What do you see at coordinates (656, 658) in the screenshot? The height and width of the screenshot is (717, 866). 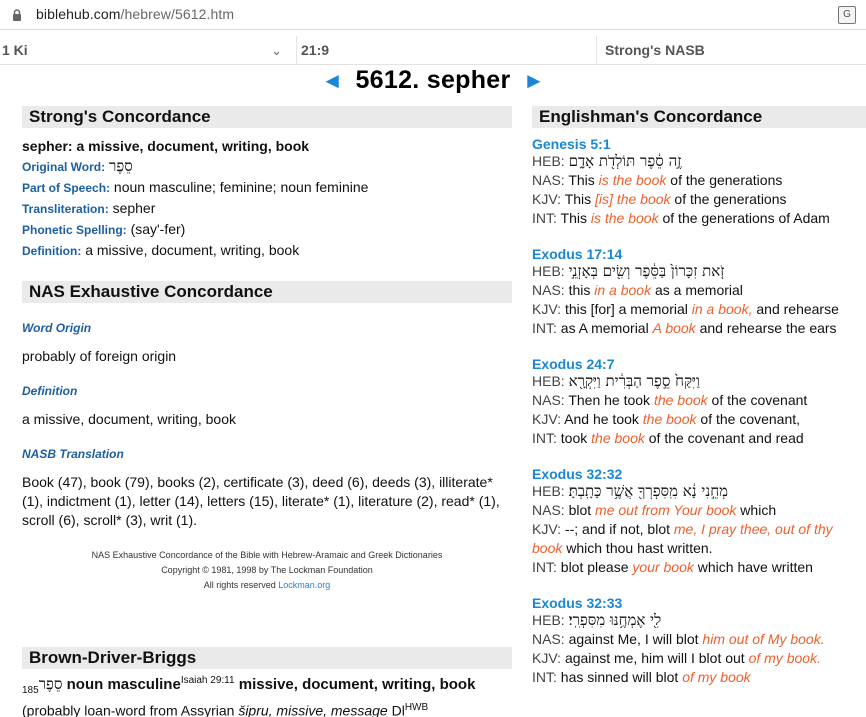 I see `kjv-pre: against me, him will I blot out` at bounding box center [656, 658].